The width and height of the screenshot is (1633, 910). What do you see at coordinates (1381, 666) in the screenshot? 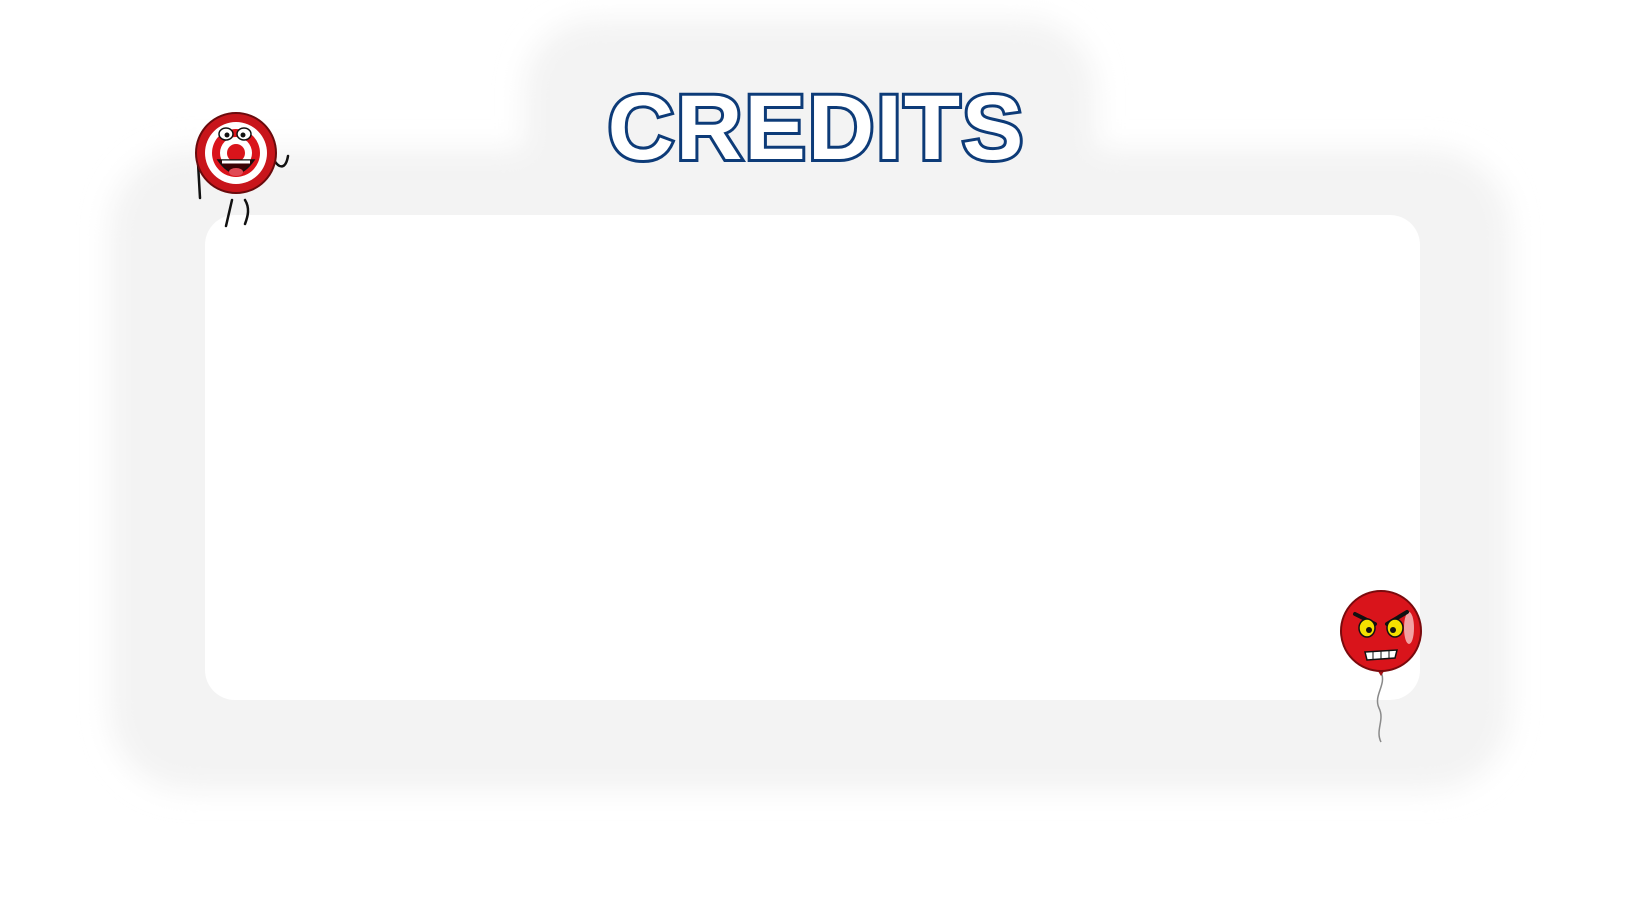
I see `angry-balloon-character-icon` at bounding box center [1381, 666].